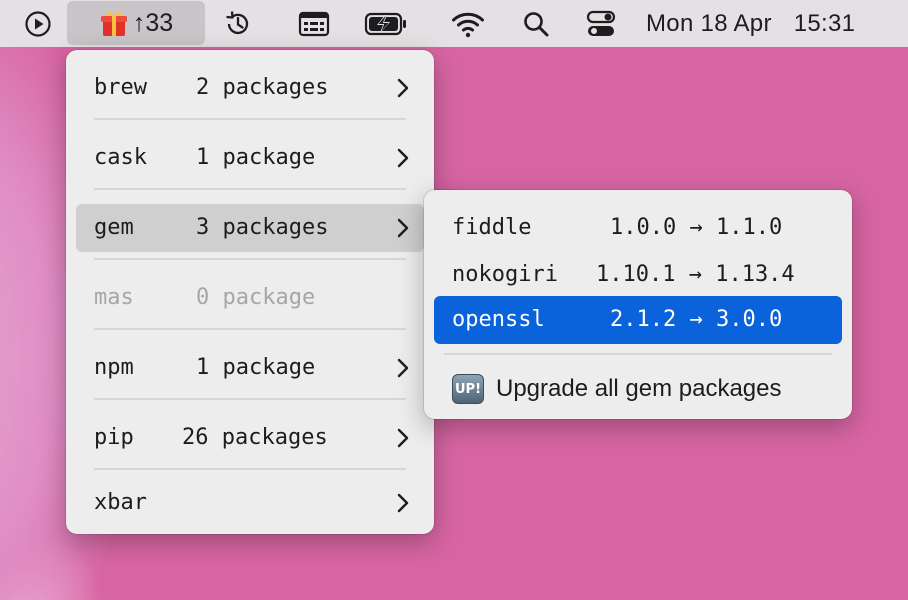 Image resolution: width=908 pixels, height=600 pixels. I want to click on menu-item-name: gem, so click(114, 227).